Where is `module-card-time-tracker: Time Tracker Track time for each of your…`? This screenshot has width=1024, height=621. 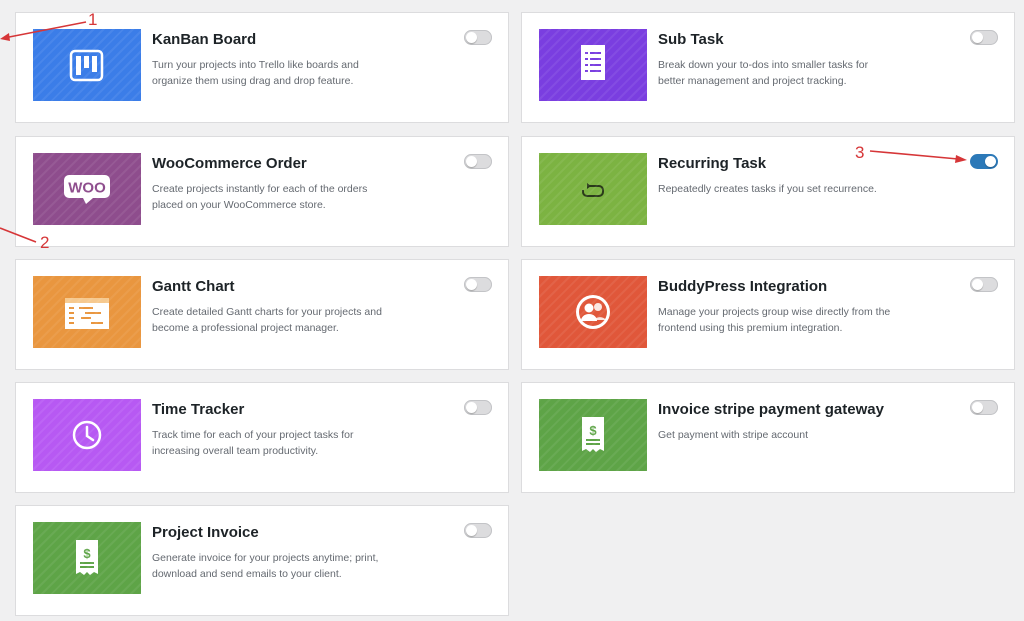 module-card-time-tracker: Time Tracker Track time for each of your… is located at coordinates (262, 437).